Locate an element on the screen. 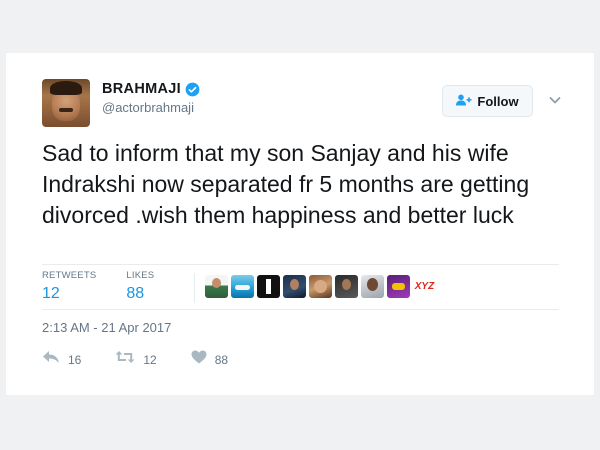  retweet-count: 12 is located at coordinates (150, 359).